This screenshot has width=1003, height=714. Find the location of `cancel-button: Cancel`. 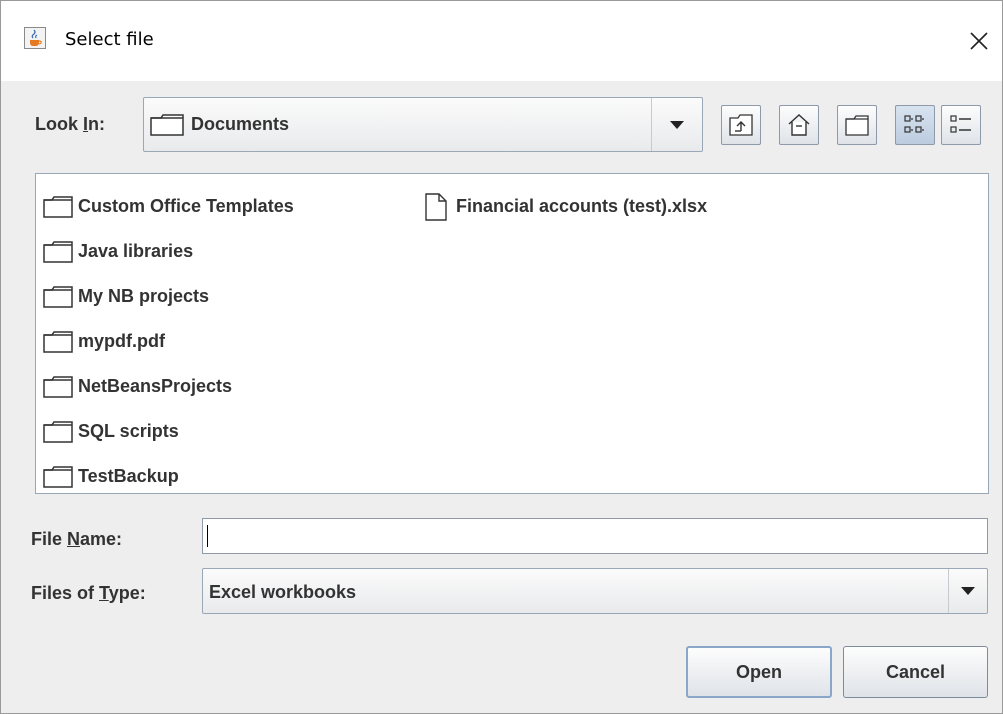

cancel-button: Cancel is located at coordinates (915, 672).